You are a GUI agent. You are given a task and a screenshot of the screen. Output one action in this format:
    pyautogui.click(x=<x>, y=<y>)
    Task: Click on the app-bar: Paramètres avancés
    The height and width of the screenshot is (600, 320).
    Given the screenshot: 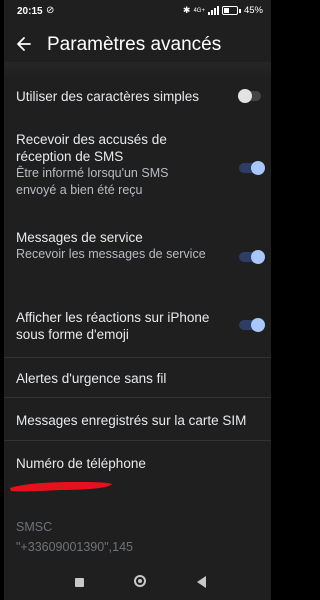 What is the action you would take?
    pyautogui.click(x=137, y=45)
    